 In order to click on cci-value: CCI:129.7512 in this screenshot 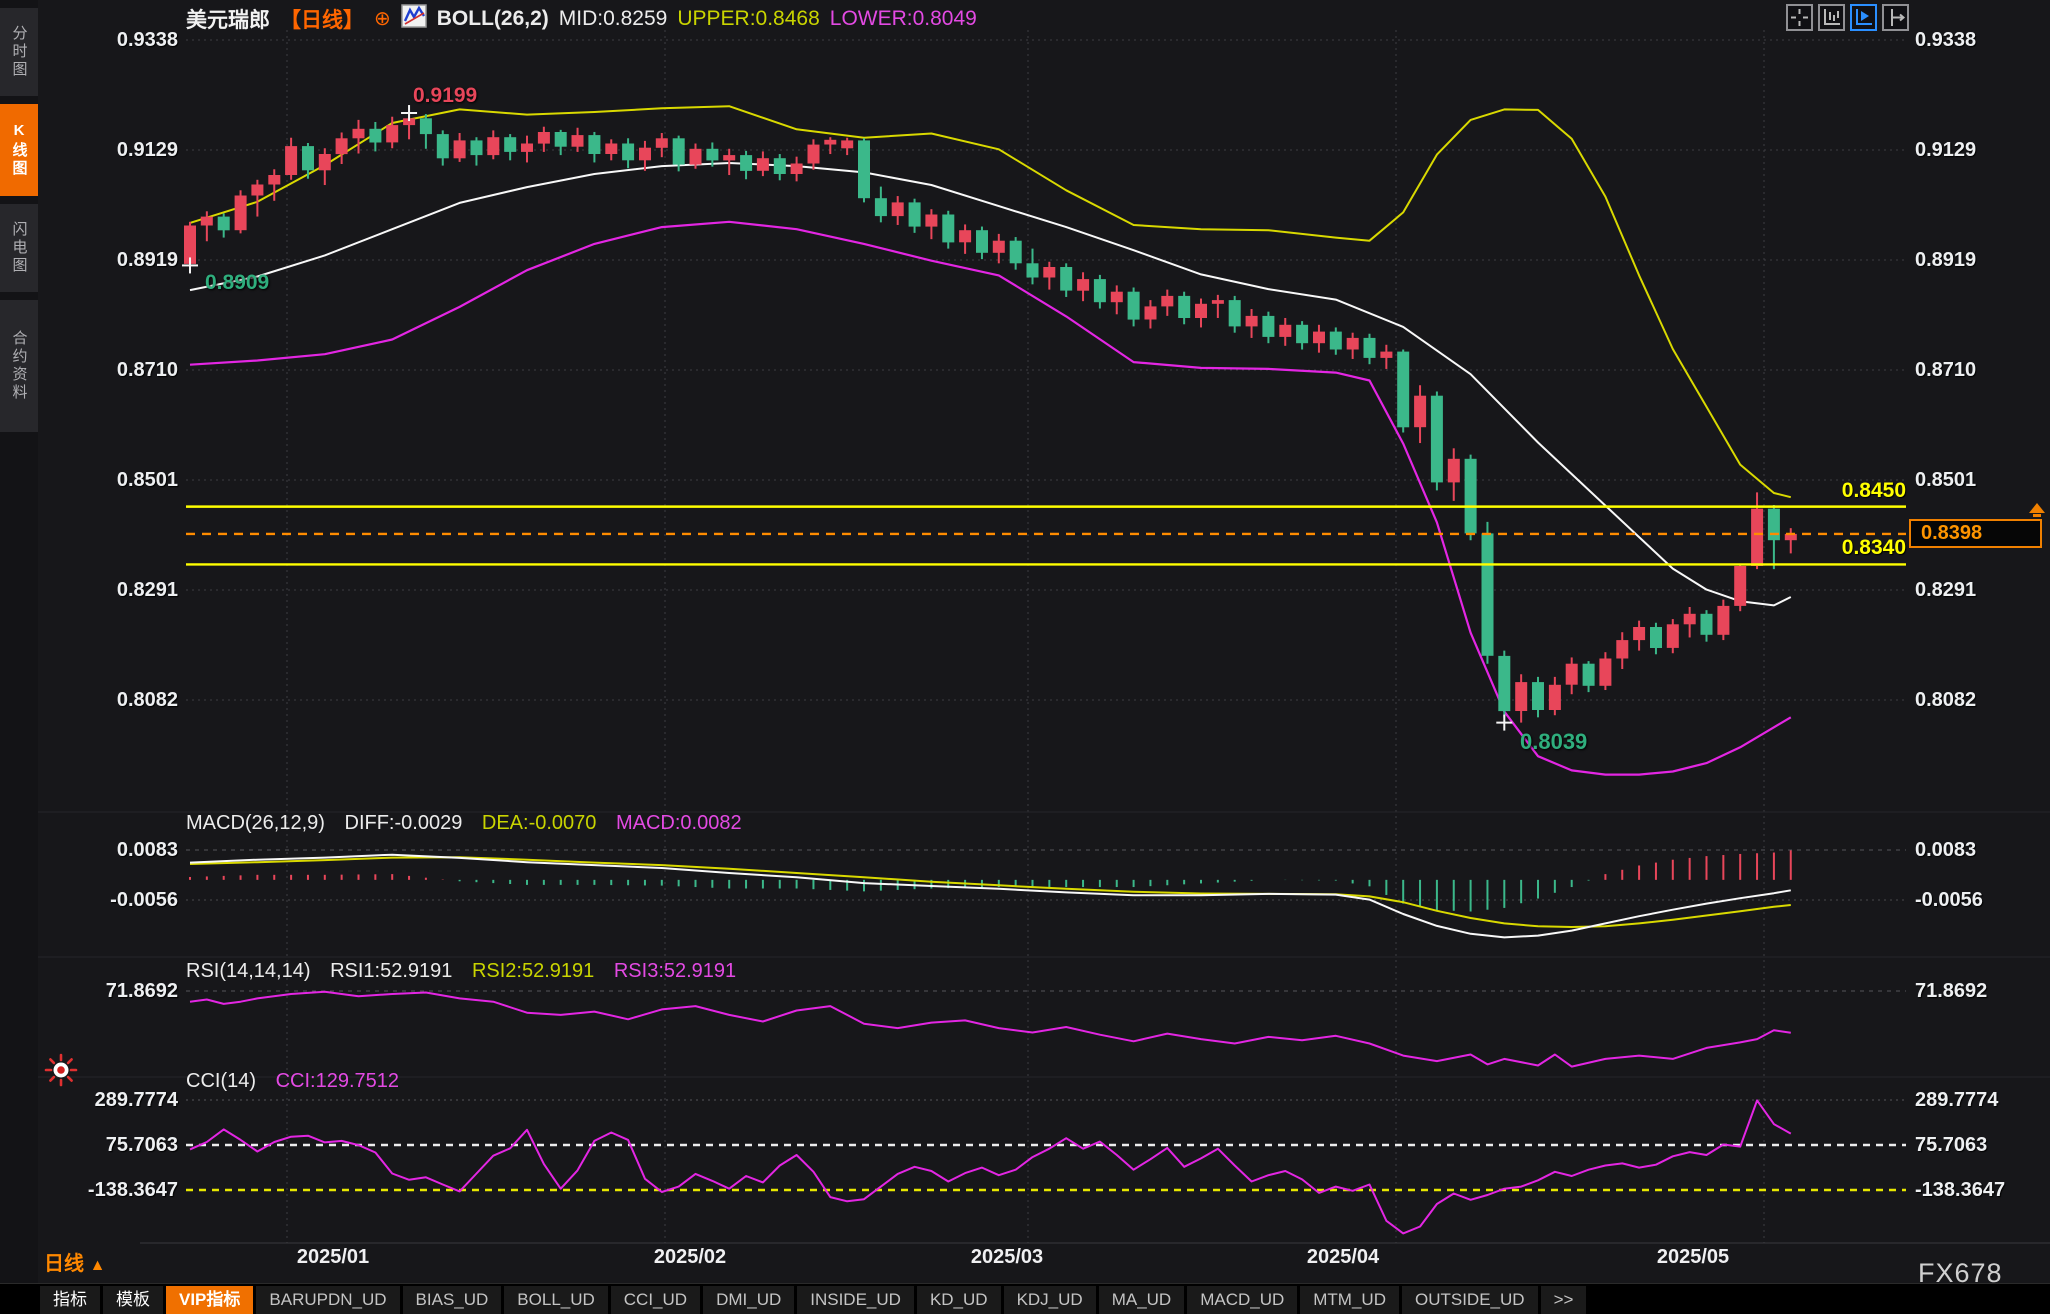, I will do `click(337, 1081)`.